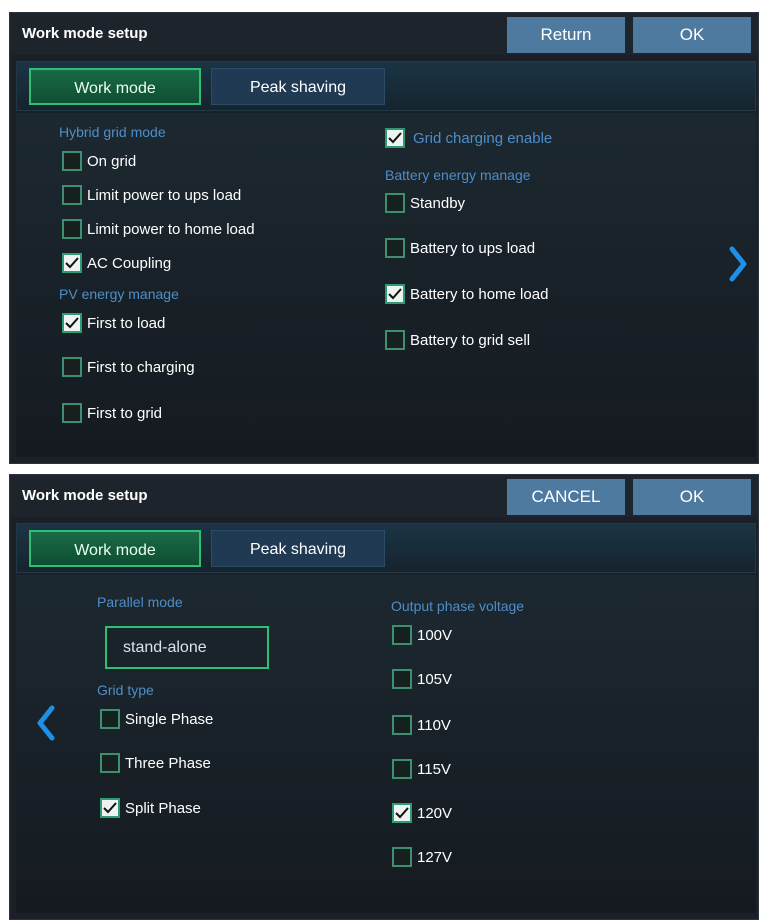 This screenshot has width=760, height=923. What do you see at coordinates (434, 725) in the screenshot?
I see `option-label: 110V` at bounding box center [434, 725].